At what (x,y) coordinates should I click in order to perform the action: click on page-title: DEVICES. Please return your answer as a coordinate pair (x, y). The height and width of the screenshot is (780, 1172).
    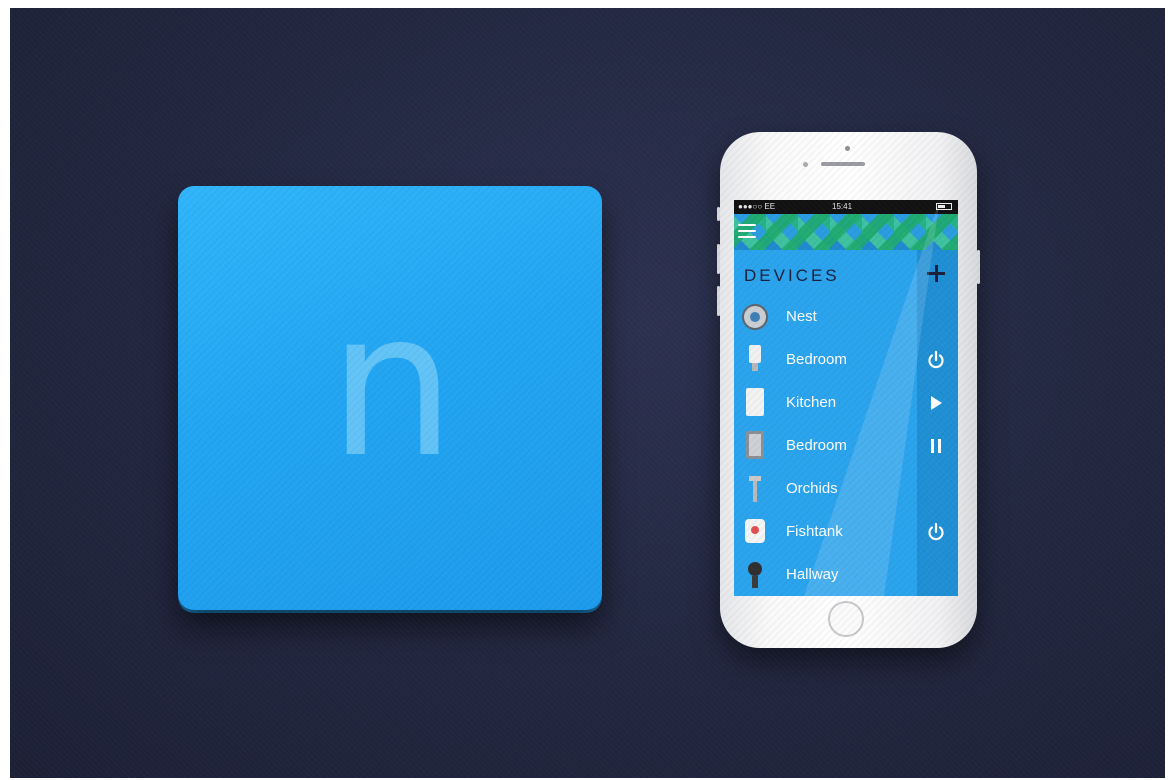
    Looking at the image, I should click on (792, 275).